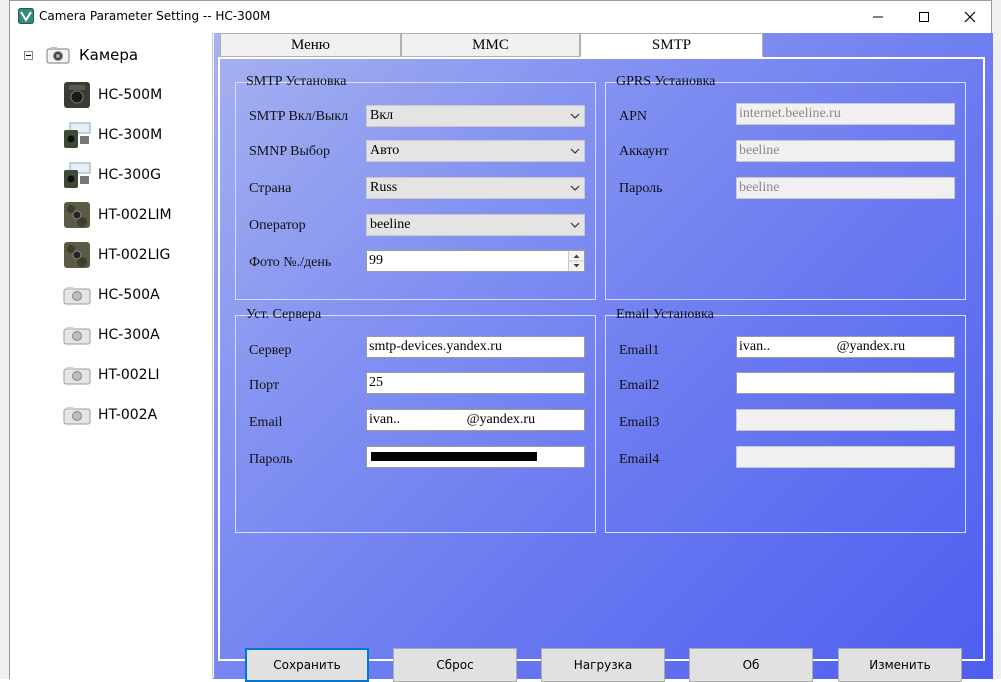  Describe the element at coordinates (666, 81) in the screenshot. I see `group-title: GPRS Установка` at that location.